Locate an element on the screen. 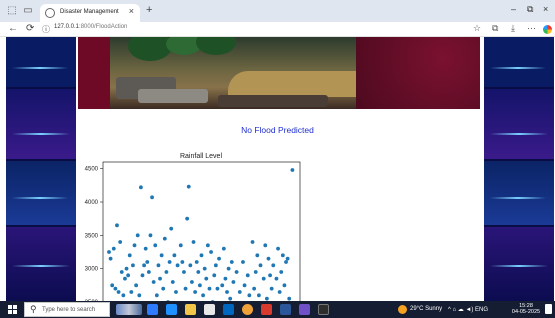 Image resolution: width=555 pixels, height=318 pixels. search-icon: ⚲ is located at coordinates (33, 309).